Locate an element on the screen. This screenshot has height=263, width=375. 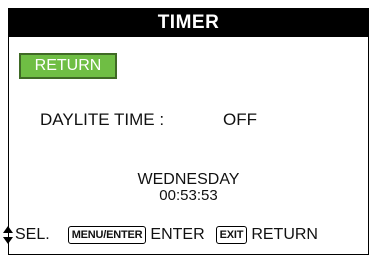
exit-hint-label: RETURN is located at coordinates (284, 234).